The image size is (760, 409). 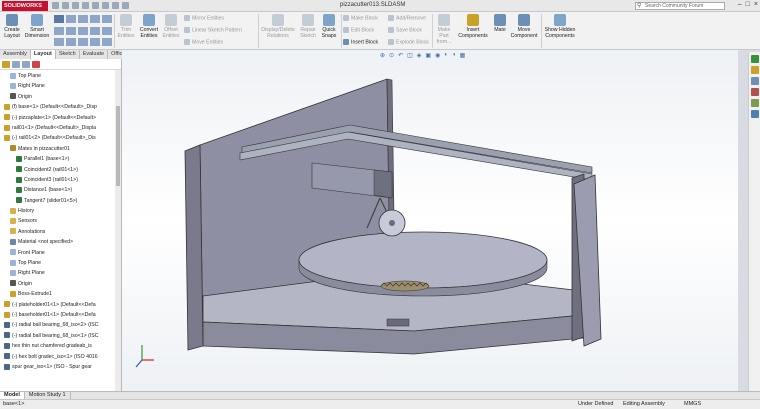 I want to click on save-icon, so click(x=75, y=5).